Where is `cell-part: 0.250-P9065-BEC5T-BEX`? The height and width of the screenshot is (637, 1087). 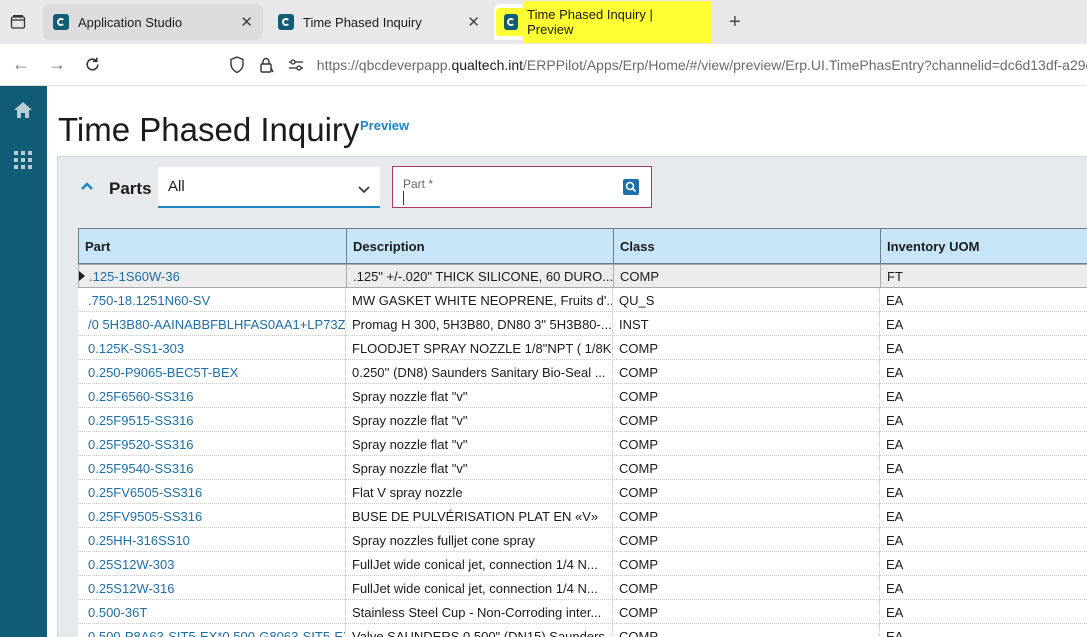 cell-part: 0.250-P9065-BEC5T-BEX is located at coordinates (212, 372).